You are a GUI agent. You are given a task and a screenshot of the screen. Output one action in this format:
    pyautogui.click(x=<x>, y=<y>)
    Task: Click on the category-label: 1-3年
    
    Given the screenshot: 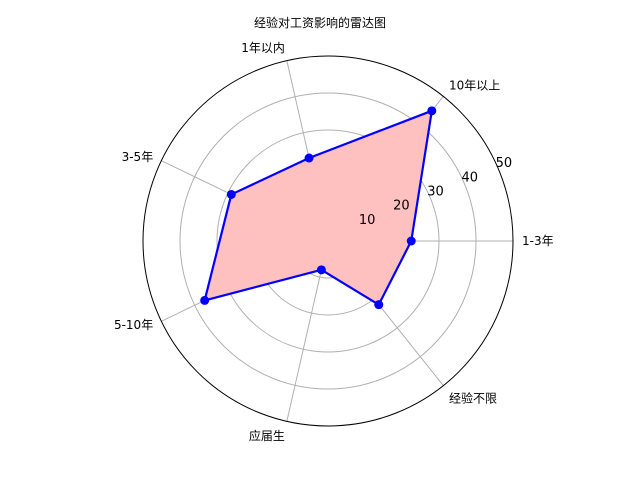 What is the action you would take?
    pyautogui.click(x=538, y=241)
    